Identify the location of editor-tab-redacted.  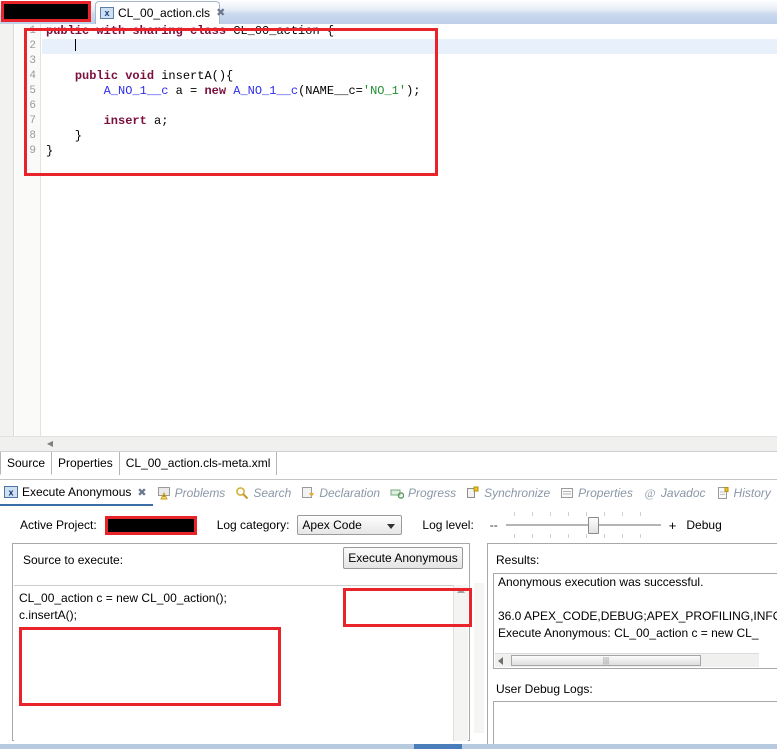
(46, 11).